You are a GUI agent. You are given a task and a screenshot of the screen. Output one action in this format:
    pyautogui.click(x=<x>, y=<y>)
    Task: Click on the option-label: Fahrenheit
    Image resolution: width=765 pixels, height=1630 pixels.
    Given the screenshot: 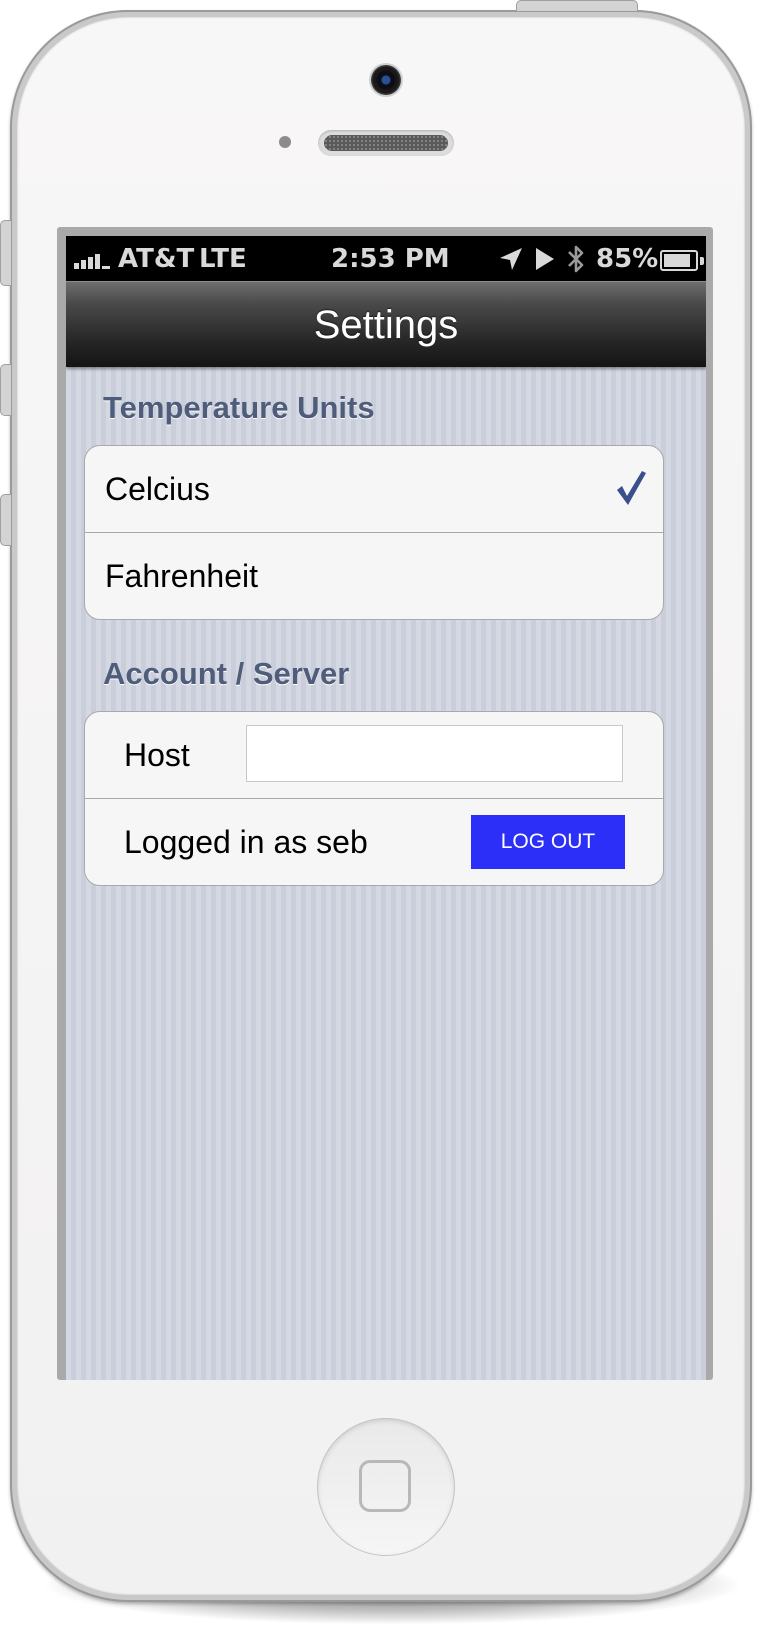 What is the action you would take?
    pyautogui.click(x=181, y=576)
    